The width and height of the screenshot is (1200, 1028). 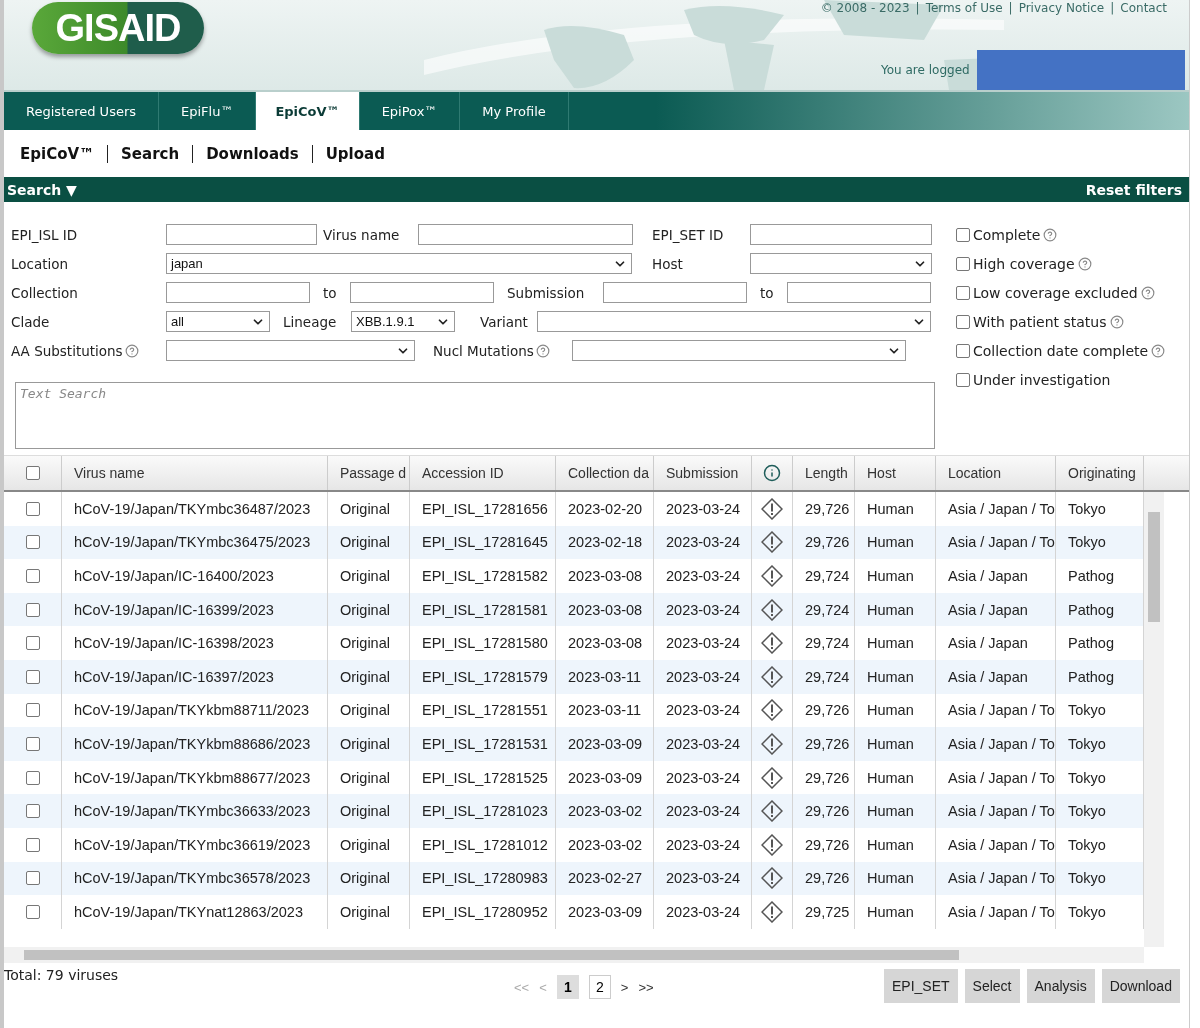 What do you see at coordinates (1001, 777) in the screenshot?
I see `table-cell: Asia / Japan / To` at bounding box center [1001, 777].